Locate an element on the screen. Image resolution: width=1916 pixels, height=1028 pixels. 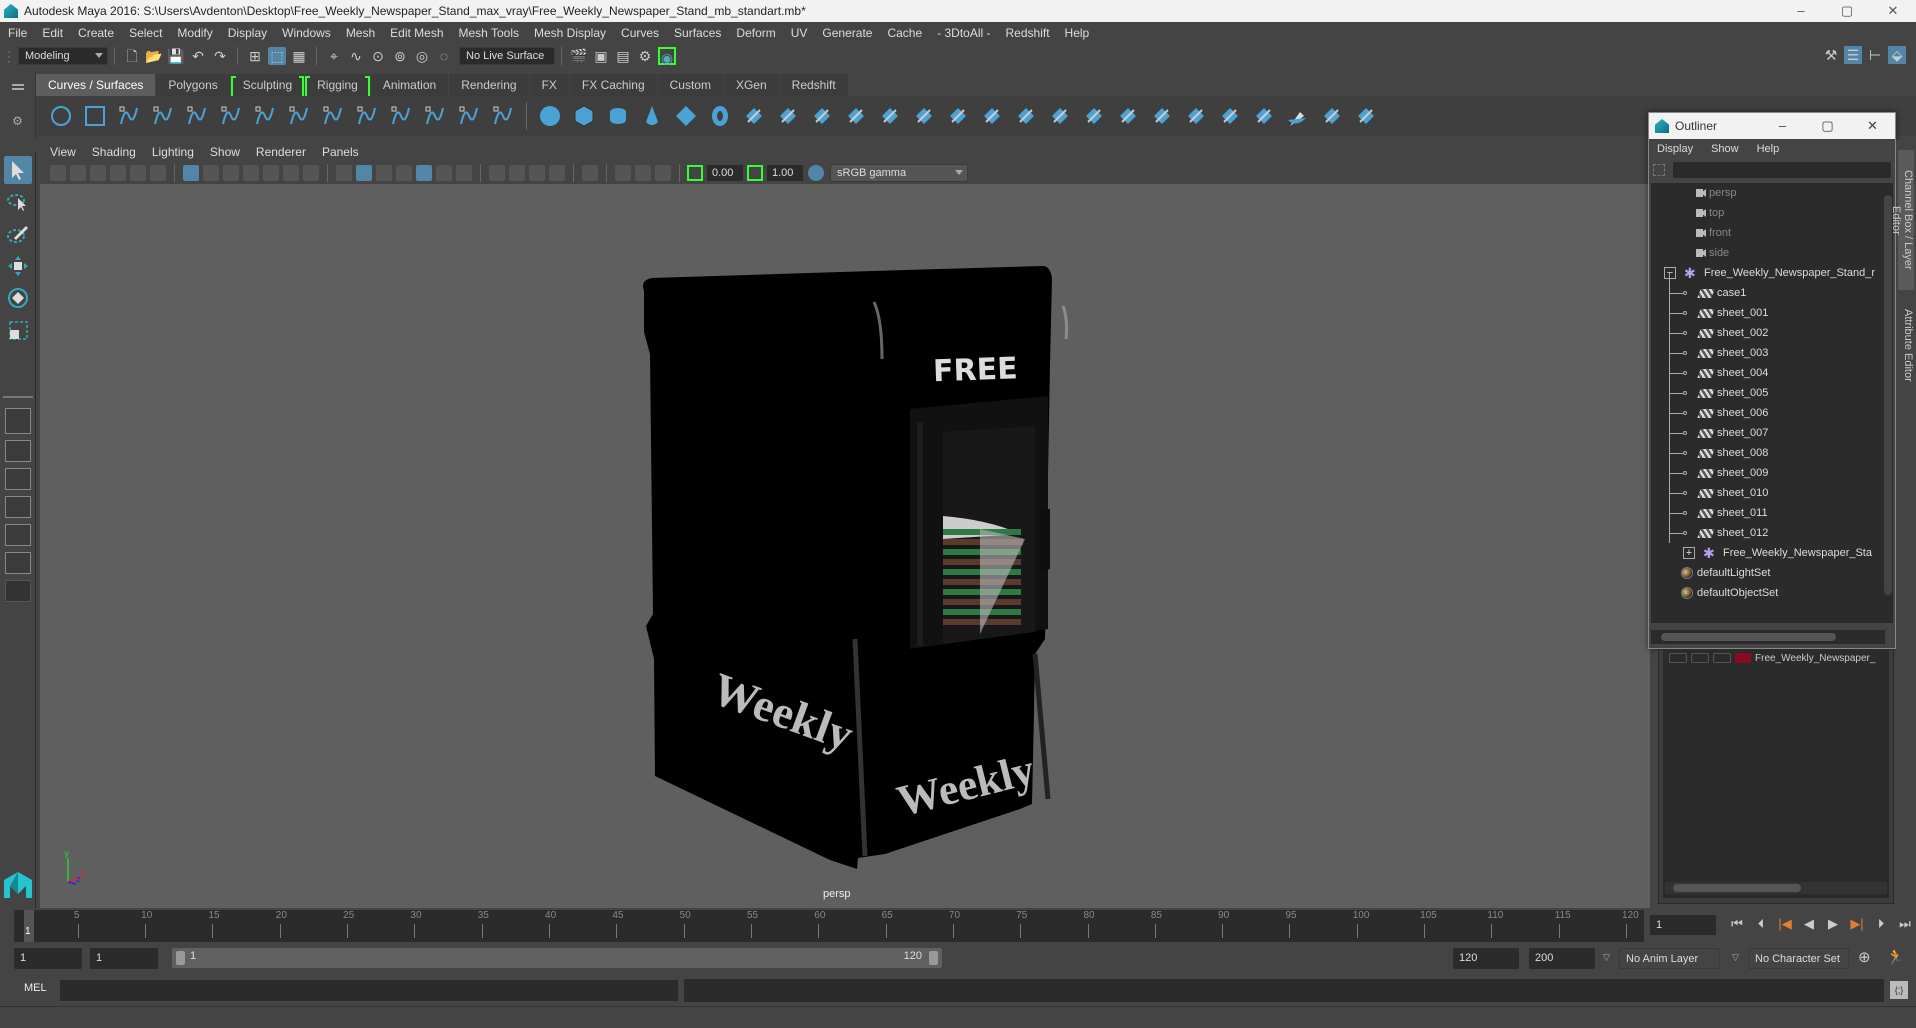
step-forward-frame-button: ▶| is located at coordinates (1857, 924).